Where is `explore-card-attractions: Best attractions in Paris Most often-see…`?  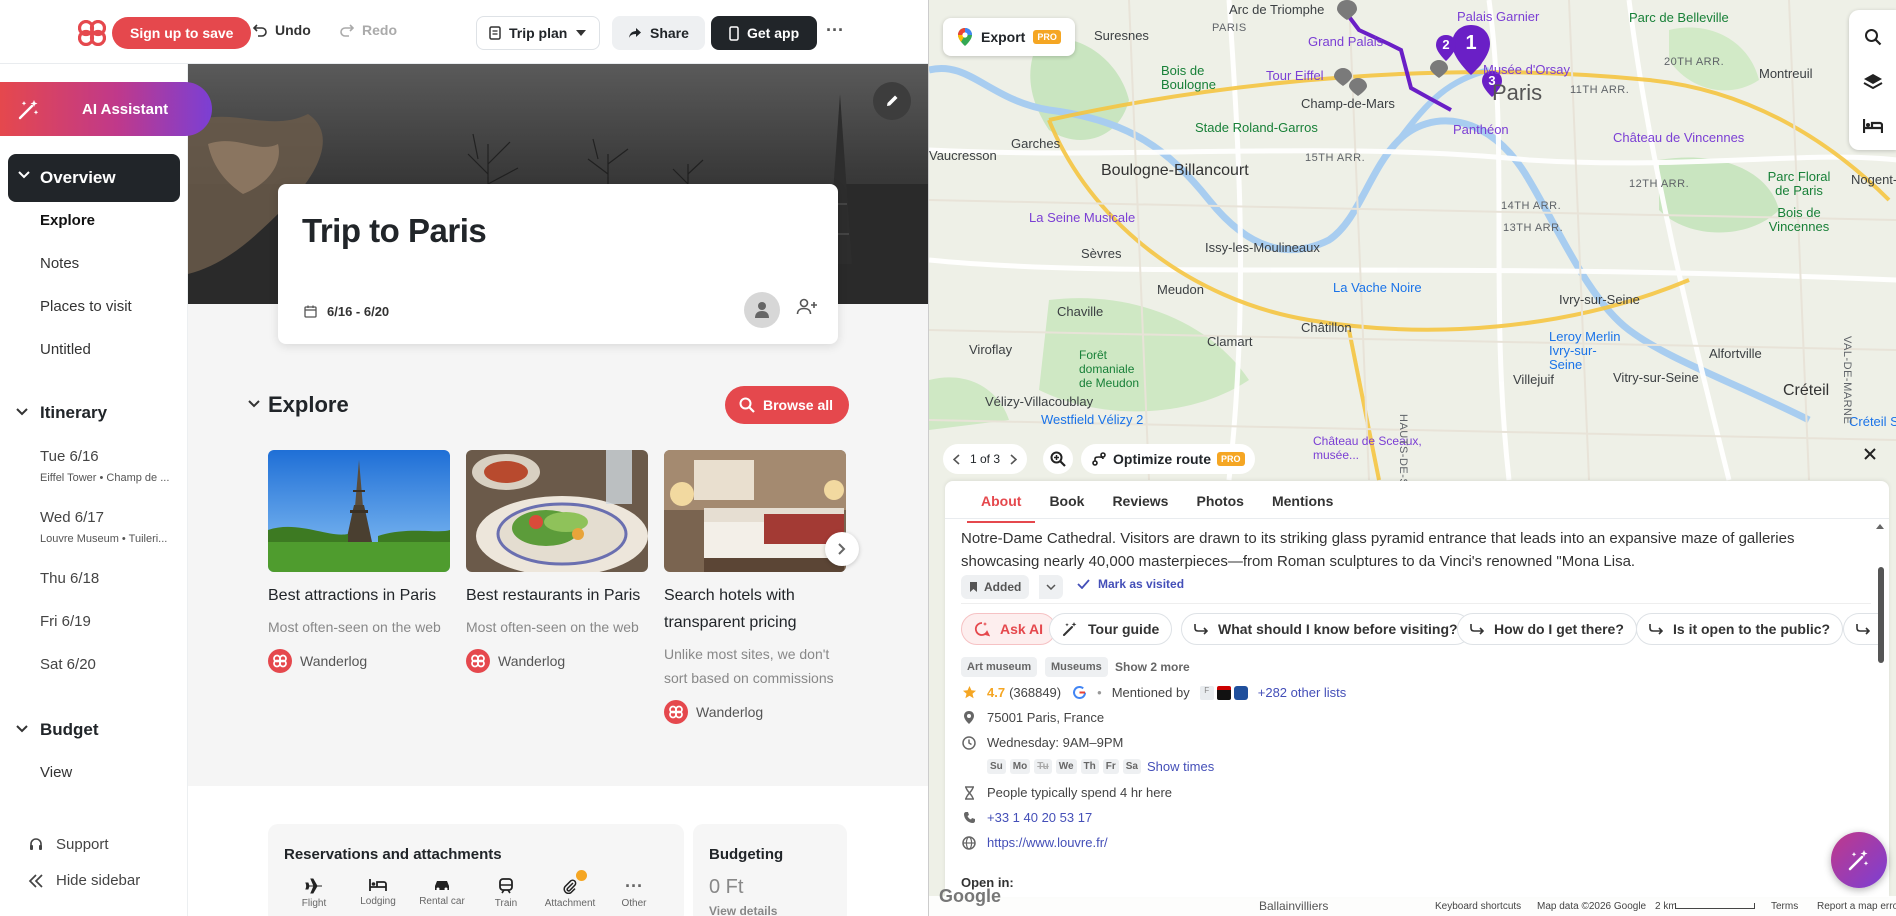
explore-card-attractions: Best attractions in Paris Most often-see… is located at coordinates (359, 561).